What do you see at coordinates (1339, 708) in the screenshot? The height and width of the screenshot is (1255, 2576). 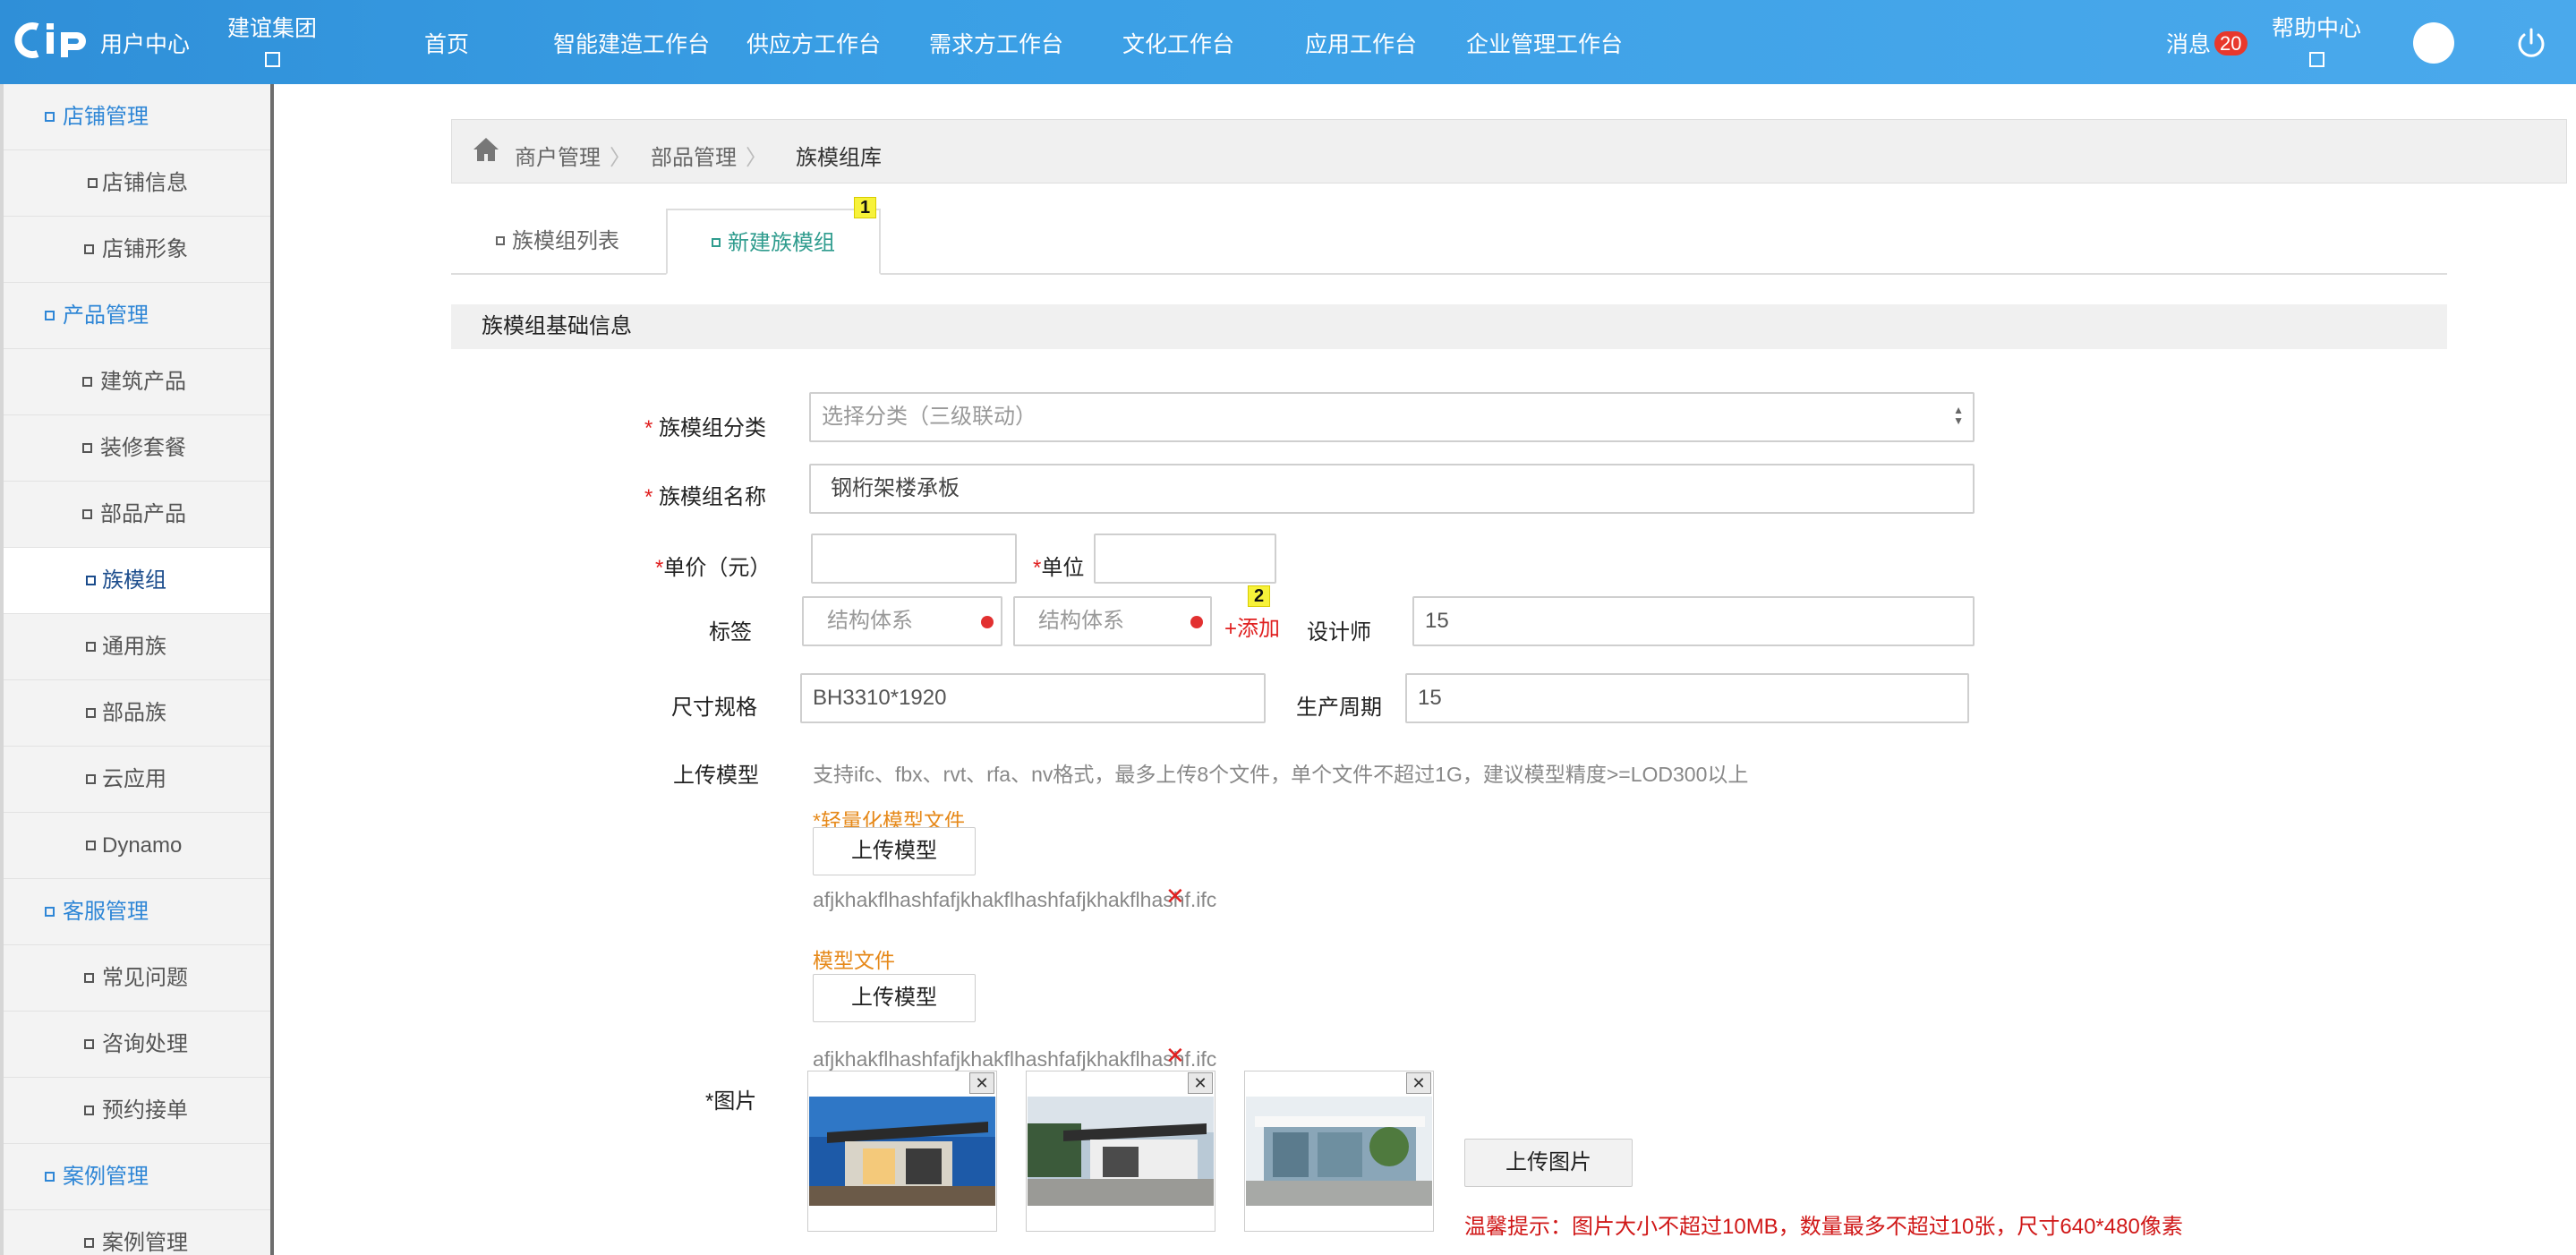 I see `cycle-label: 生产周期` at bounding box center [1339, 708].